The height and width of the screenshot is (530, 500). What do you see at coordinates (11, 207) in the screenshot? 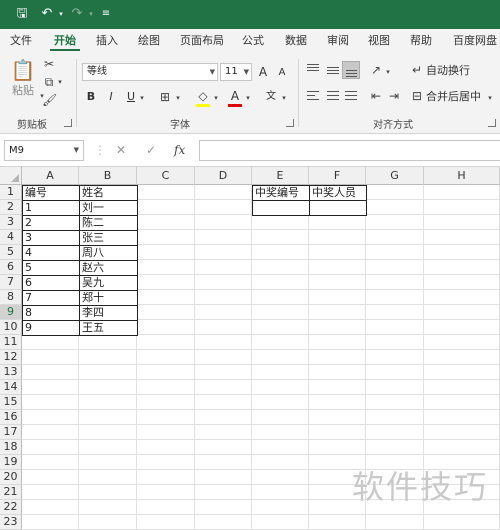
I see `row-header-2: 2` at bounding box center [11, 207].